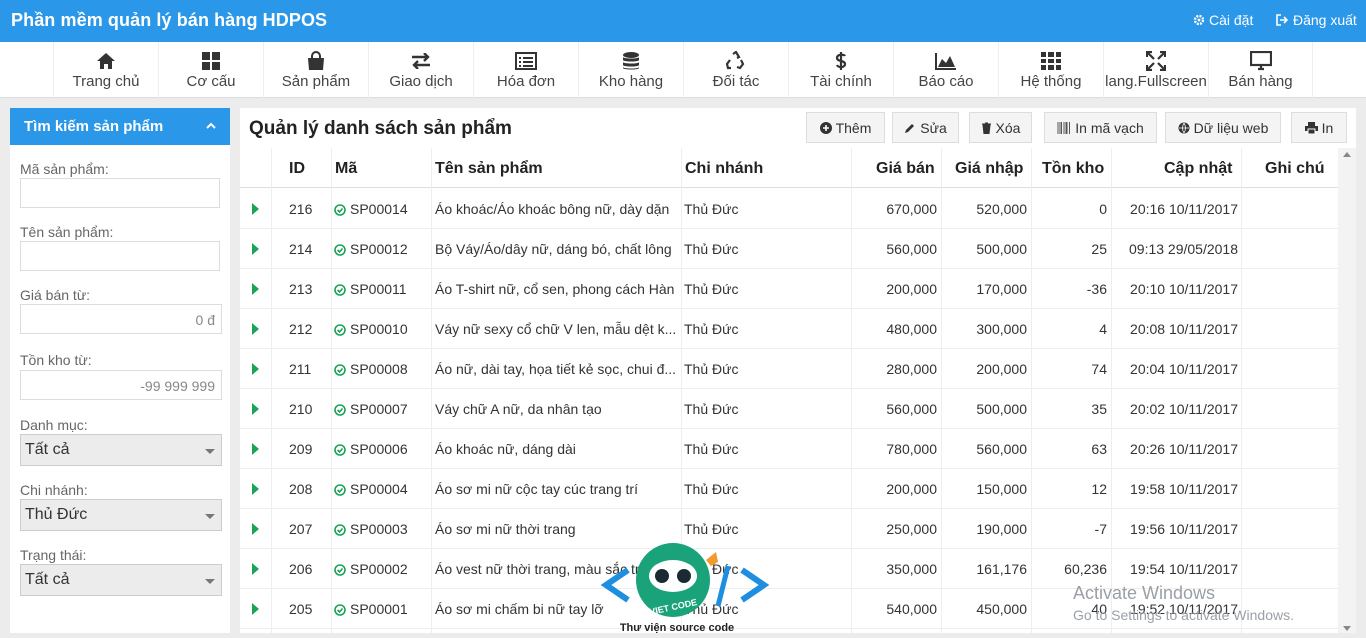  Describe the element at coordinates (911, 569) in the screenshot. I see `cell-price: 350,000` at that location.